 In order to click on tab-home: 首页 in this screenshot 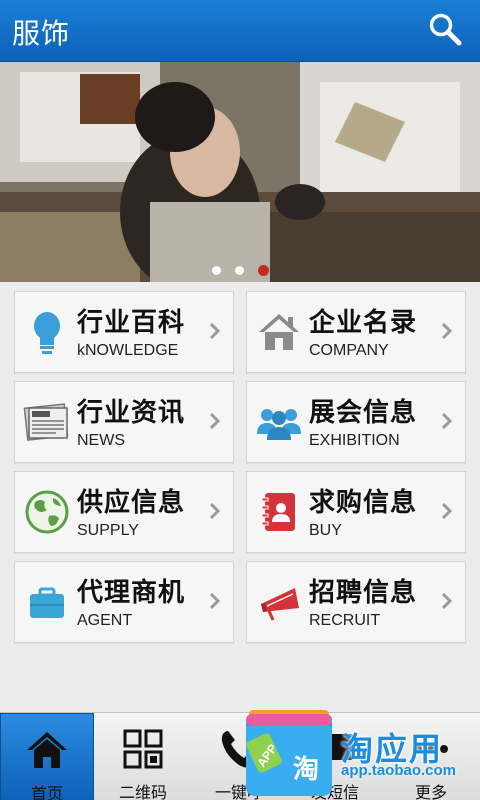, I will do `click(47, 756)`.